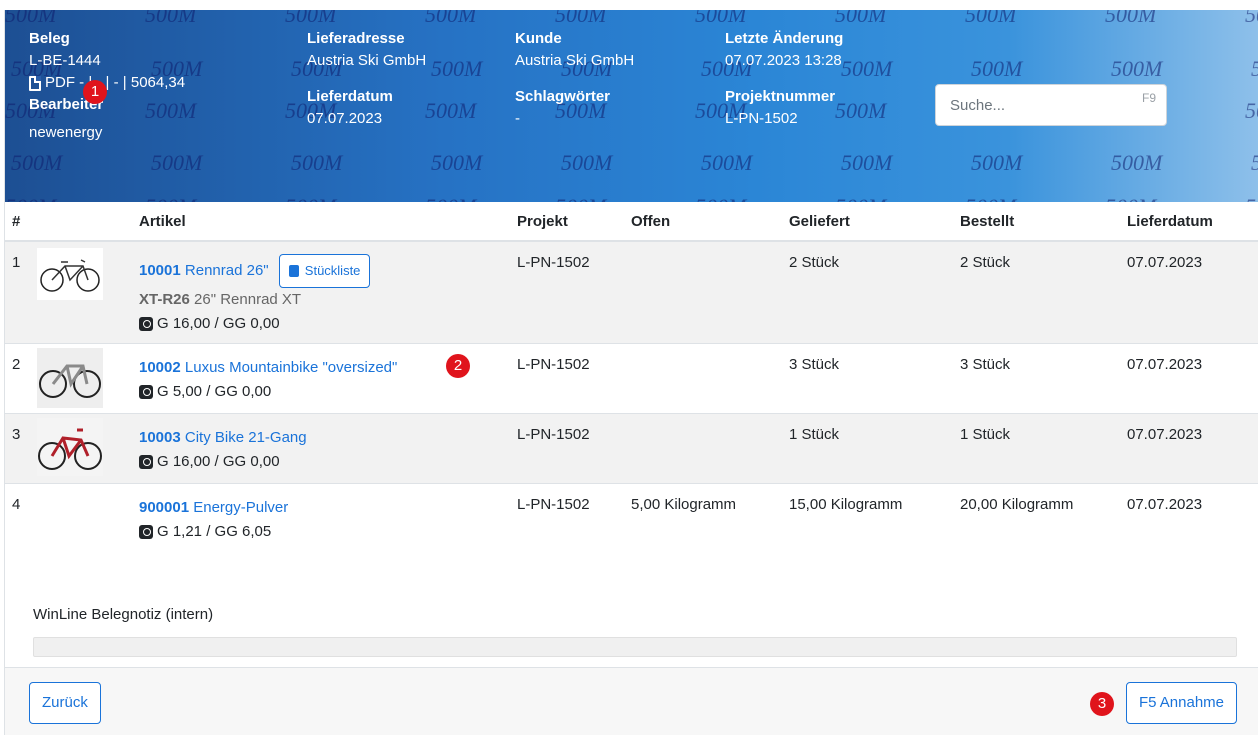  I want to click on artikel-cell: 900001 Energy-Pulver G 1,21 / GG 6,05, so click(213, 520).